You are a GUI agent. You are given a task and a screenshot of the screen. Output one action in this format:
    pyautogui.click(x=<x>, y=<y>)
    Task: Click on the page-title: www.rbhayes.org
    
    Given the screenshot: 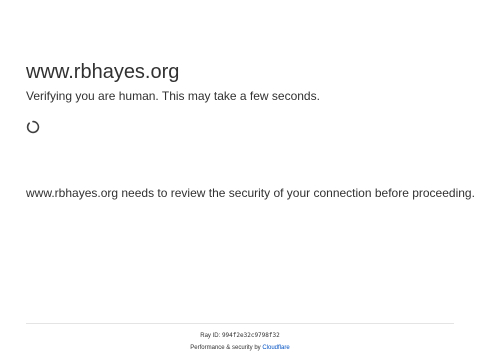 What is the action you would take?
    pyautogui.click(x=103, y=72)
    